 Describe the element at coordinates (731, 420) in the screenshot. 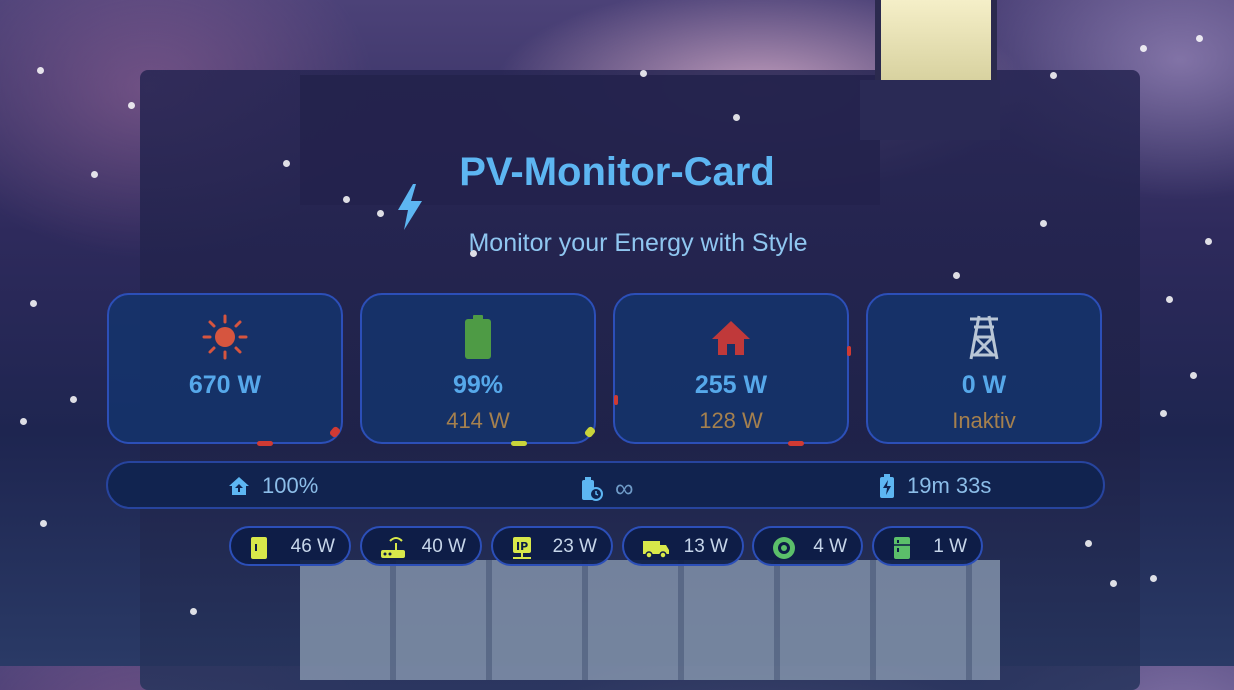

I see `house-sub-value: 128 W` at that location.